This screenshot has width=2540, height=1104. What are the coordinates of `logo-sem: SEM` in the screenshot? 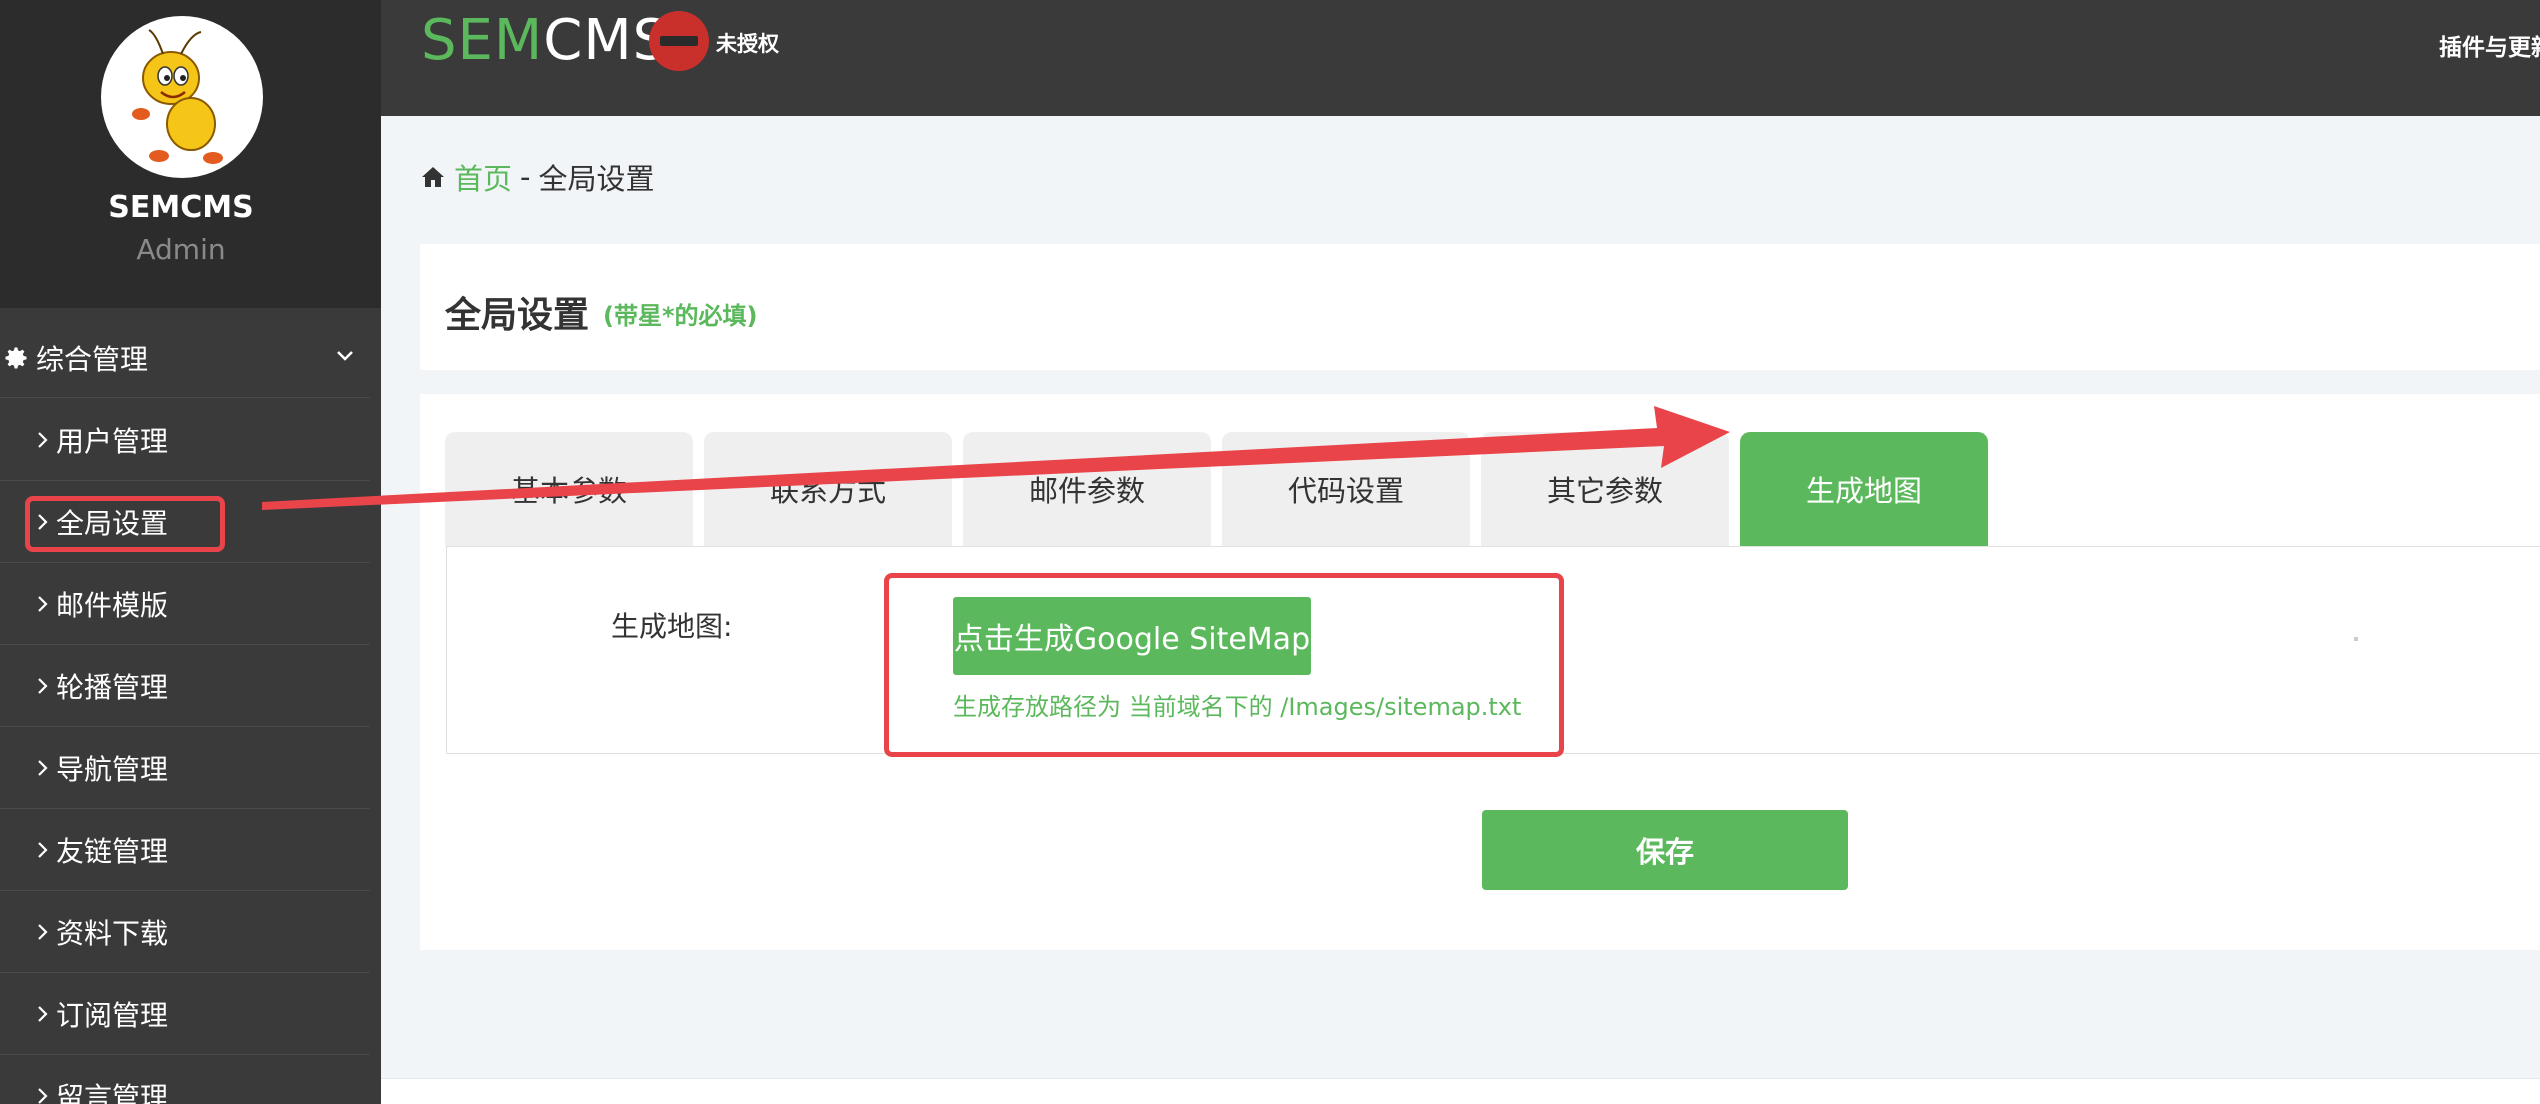 It's located at (482, 40).